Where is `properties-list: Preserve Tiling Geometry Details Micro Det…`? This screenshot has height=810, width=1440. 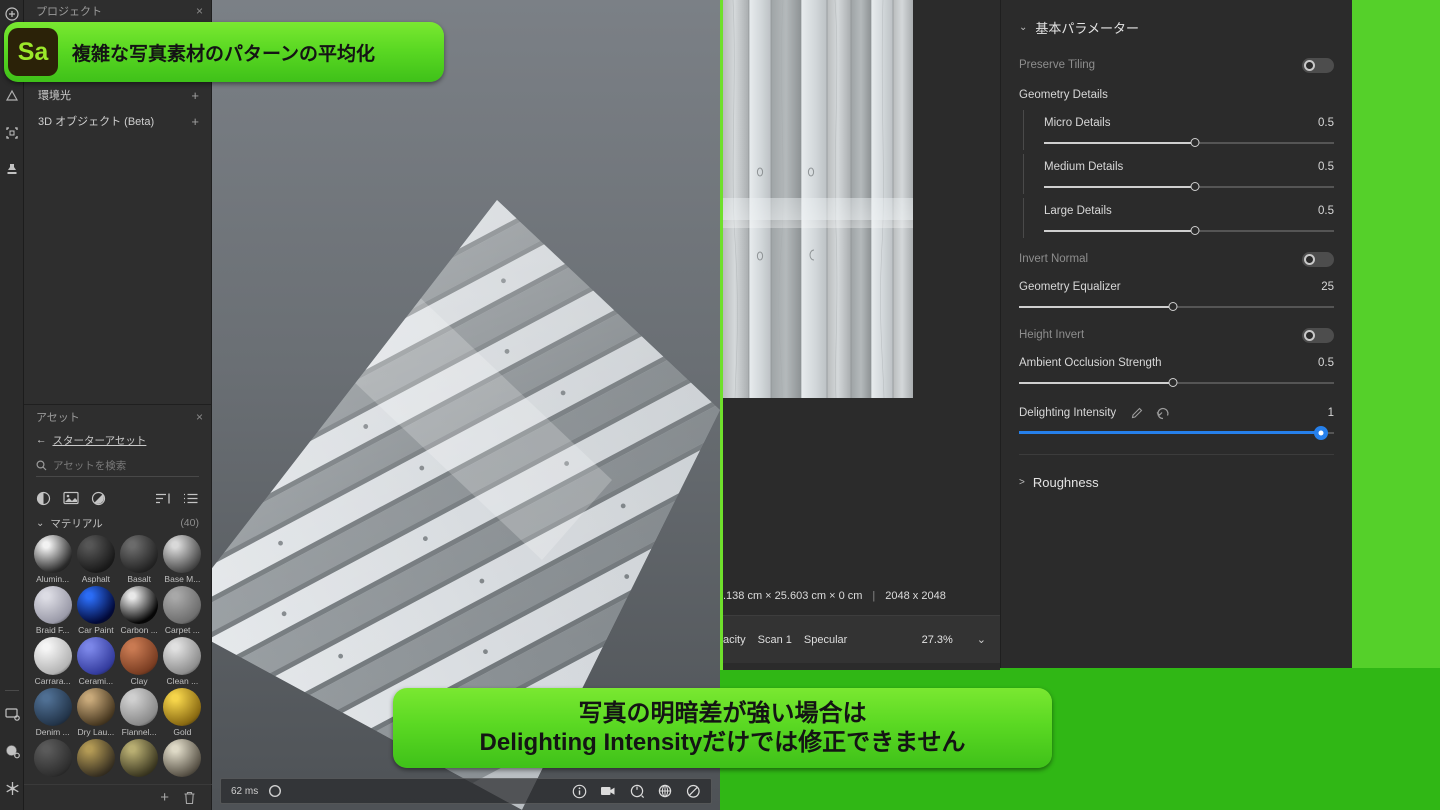 properties-list: Preserve Tiling Geometry Details Micro Det… is located at coordinates (1176, 245).